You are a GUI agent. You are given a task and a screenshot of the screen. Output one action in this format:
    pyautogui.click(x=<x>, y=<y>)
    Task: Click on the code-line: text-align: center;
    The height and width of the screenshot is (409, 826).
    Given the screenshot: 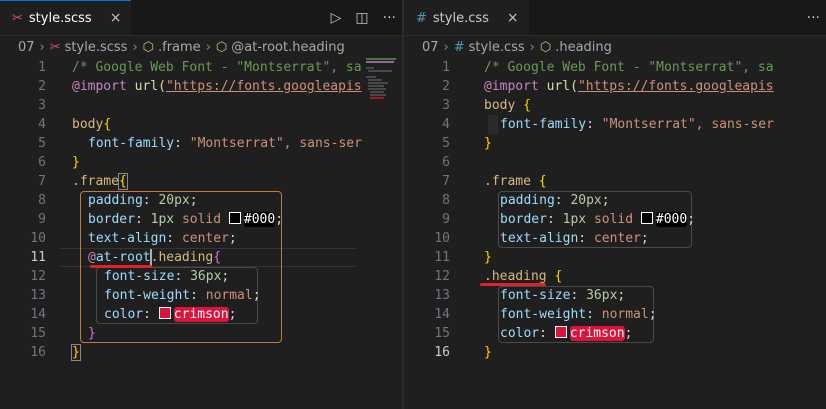 What is the action you would take?
    pyautogui.click(x=574, y=238)
    